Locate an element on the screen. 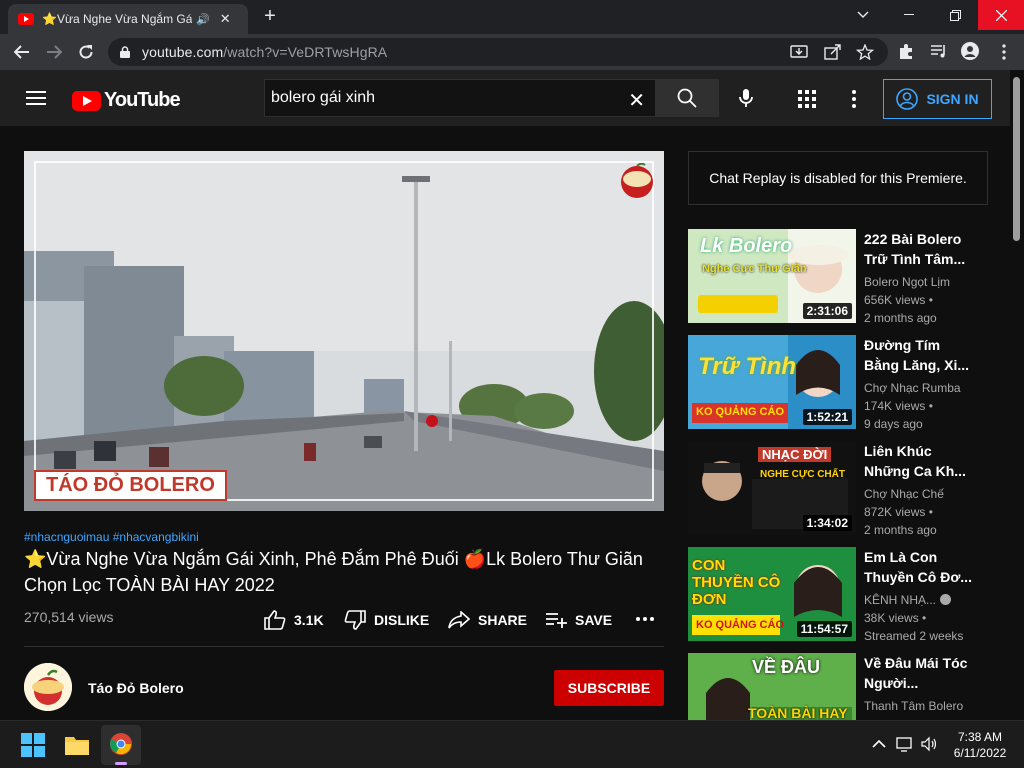 The width and height of the screenshot is (1024, 768). browser-toolbar: youtube.com/watch?v=VeDRTwsHgRA is located at coordinates (512, 52).